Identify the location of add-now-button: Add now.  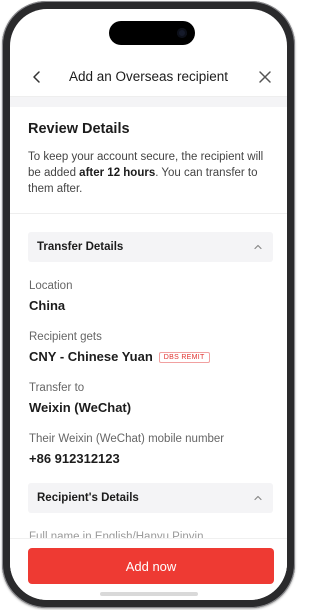
(151, 566).